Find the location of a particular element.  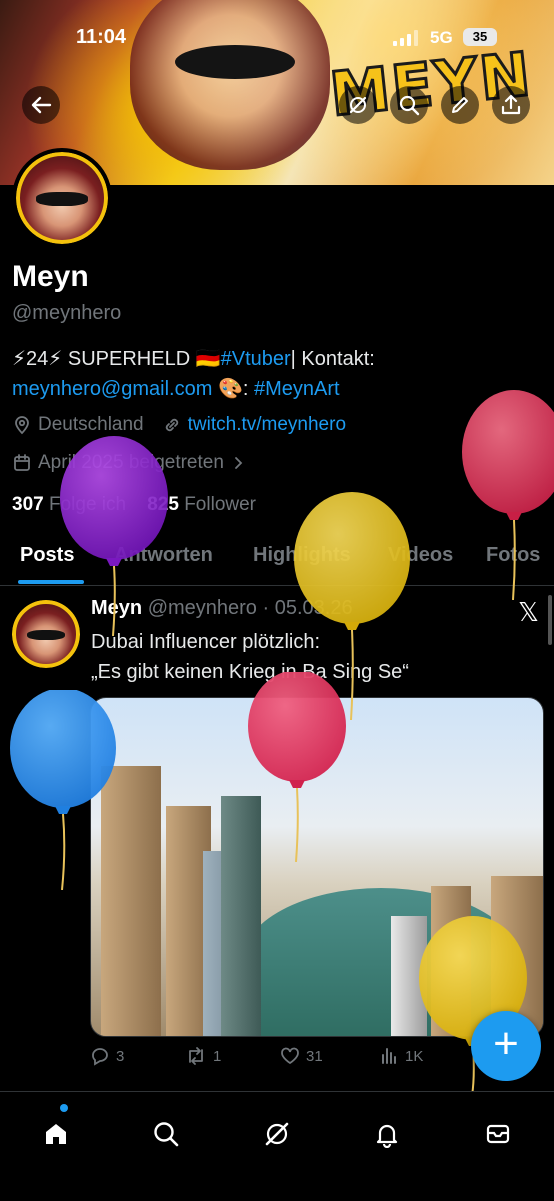

bio-text-2: | Kontakt: is located at coordinates (332, 359).